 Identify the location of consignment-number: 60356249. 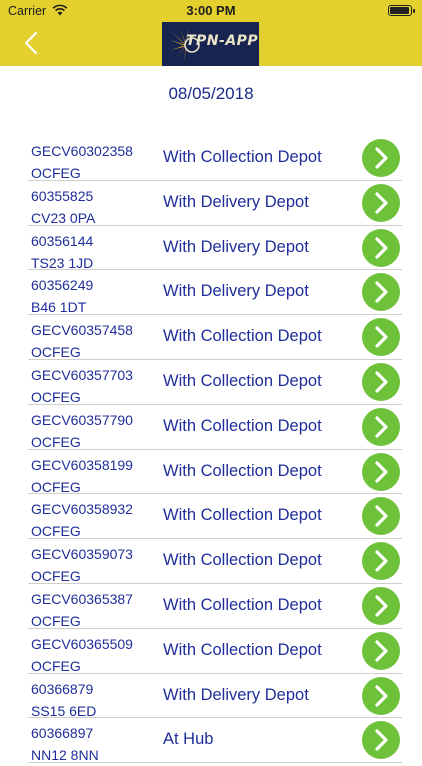
(62, 285).